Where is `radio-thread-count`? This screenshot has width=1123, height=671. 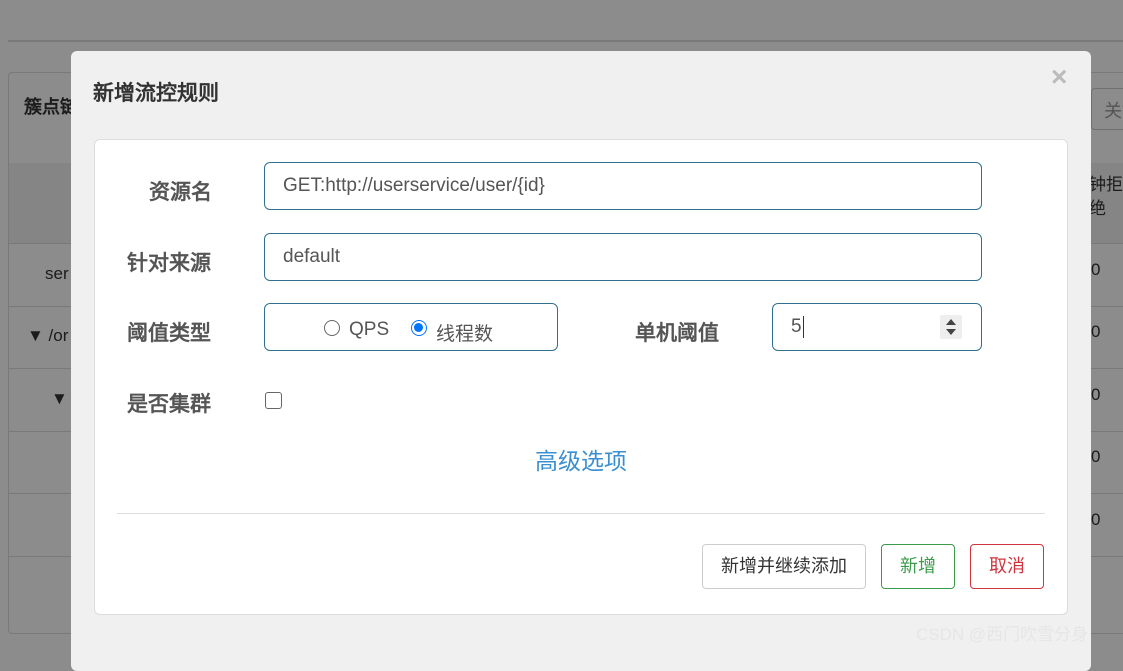 radio-thread-count is located at coordinates (419, 328).